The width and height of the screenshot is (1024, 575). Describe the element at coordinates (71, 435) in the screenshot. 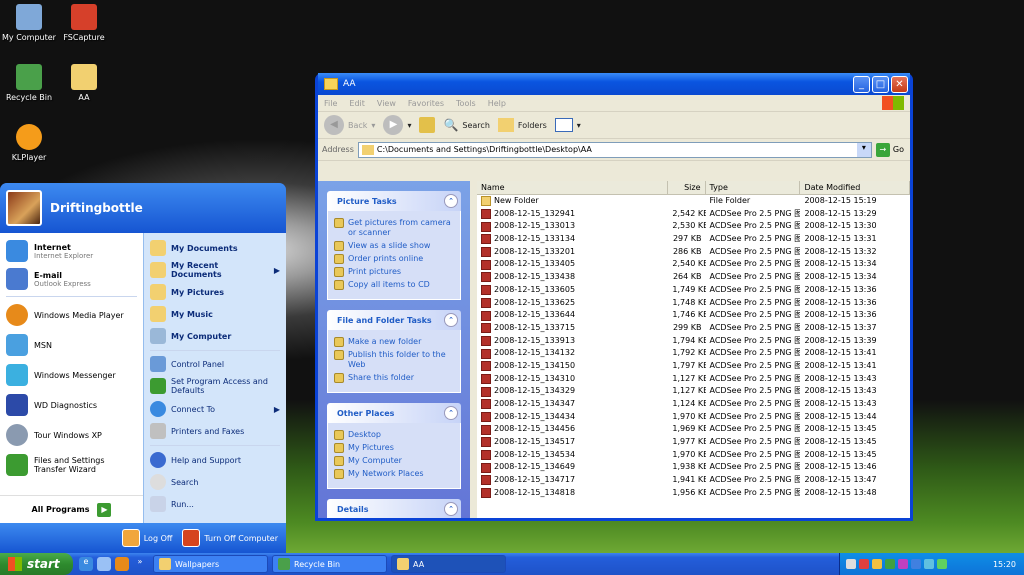

I see `start-item-tour: Tour Windows XP` at that location.